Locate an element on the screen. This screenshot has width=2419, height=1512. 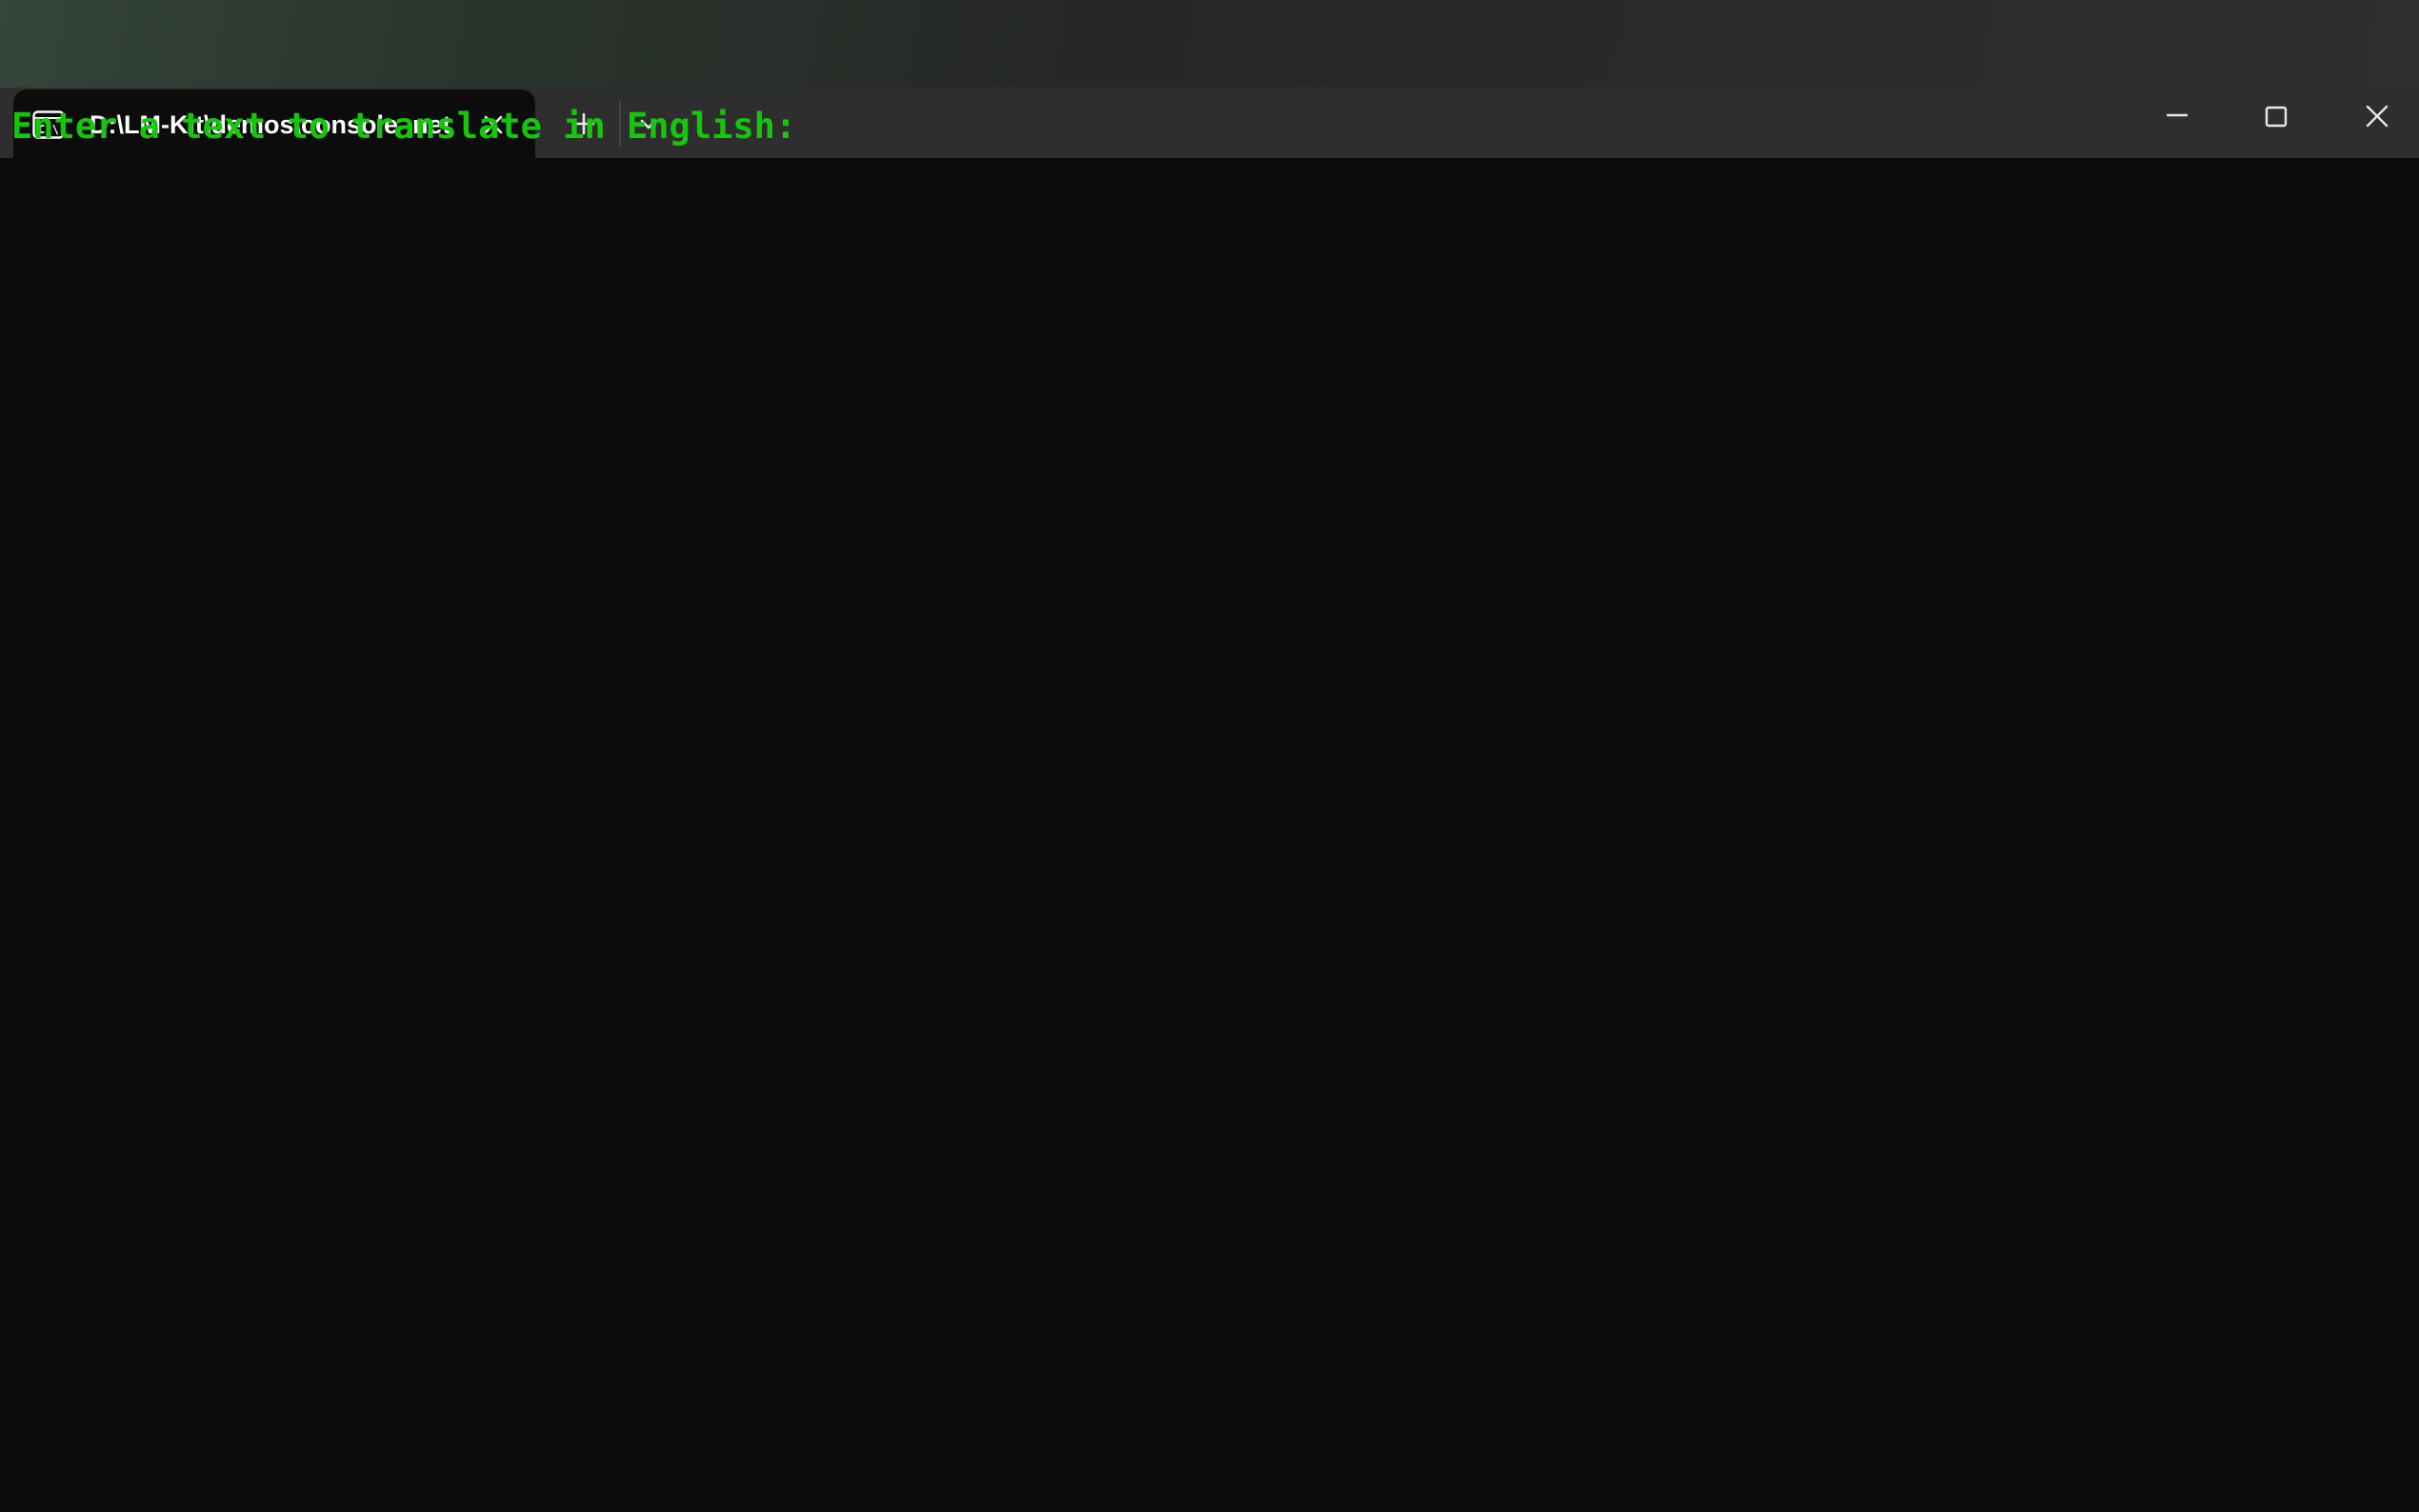
console-prompt: Enter a text to translate in English: is located at coordinates (404, 126).